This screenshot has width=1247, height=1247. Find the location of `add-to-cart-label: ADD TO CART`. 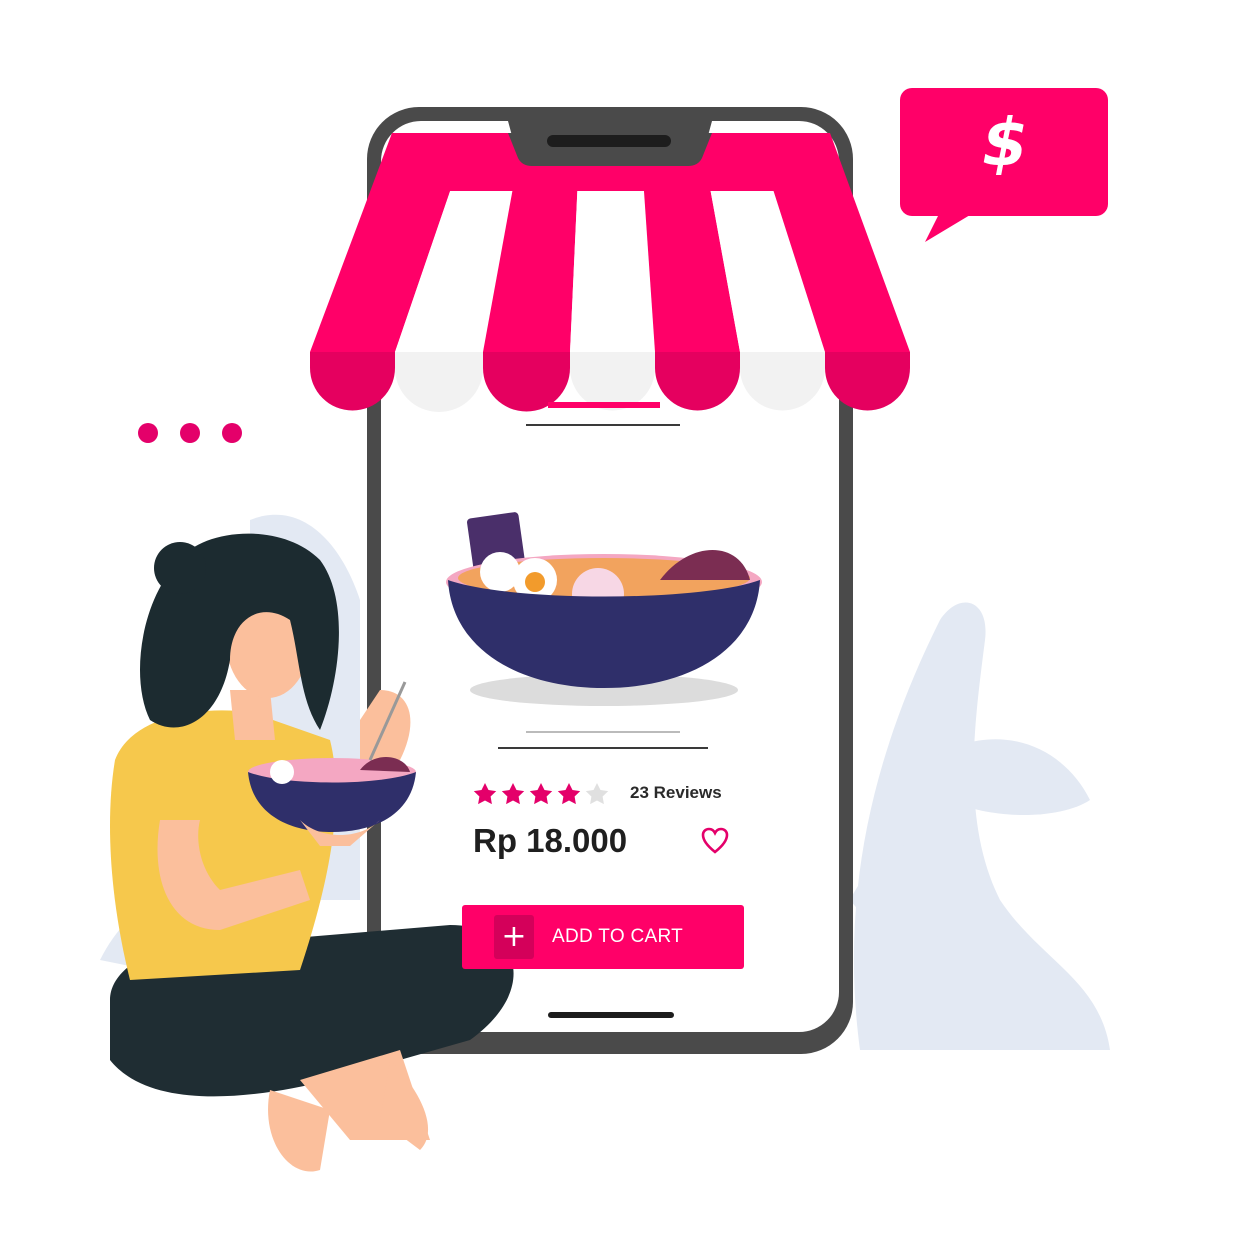

add-to-cart-label: ADD TO CART is located at coordinates (618, 936).